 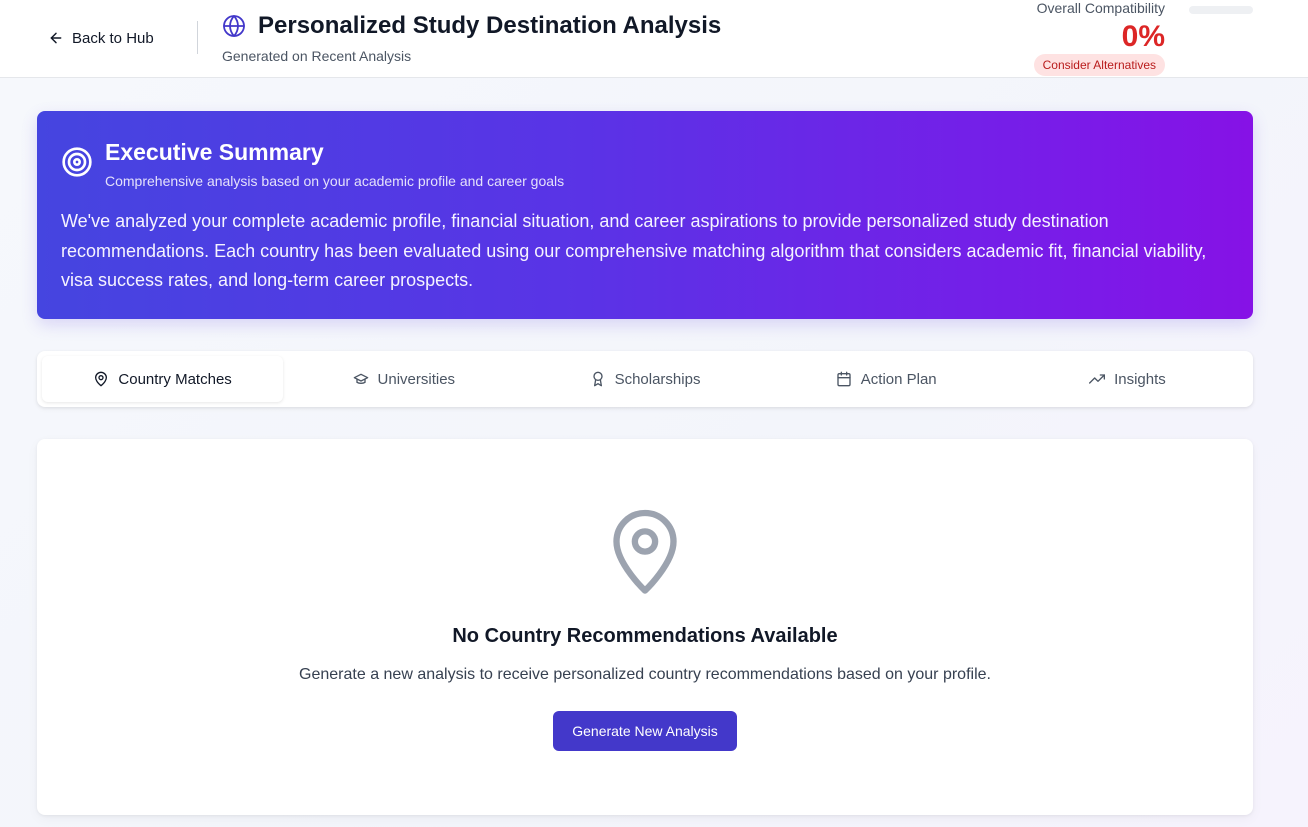 I want to click on back-to-hub-label: Back to Hub, so click(x=113, y=38).